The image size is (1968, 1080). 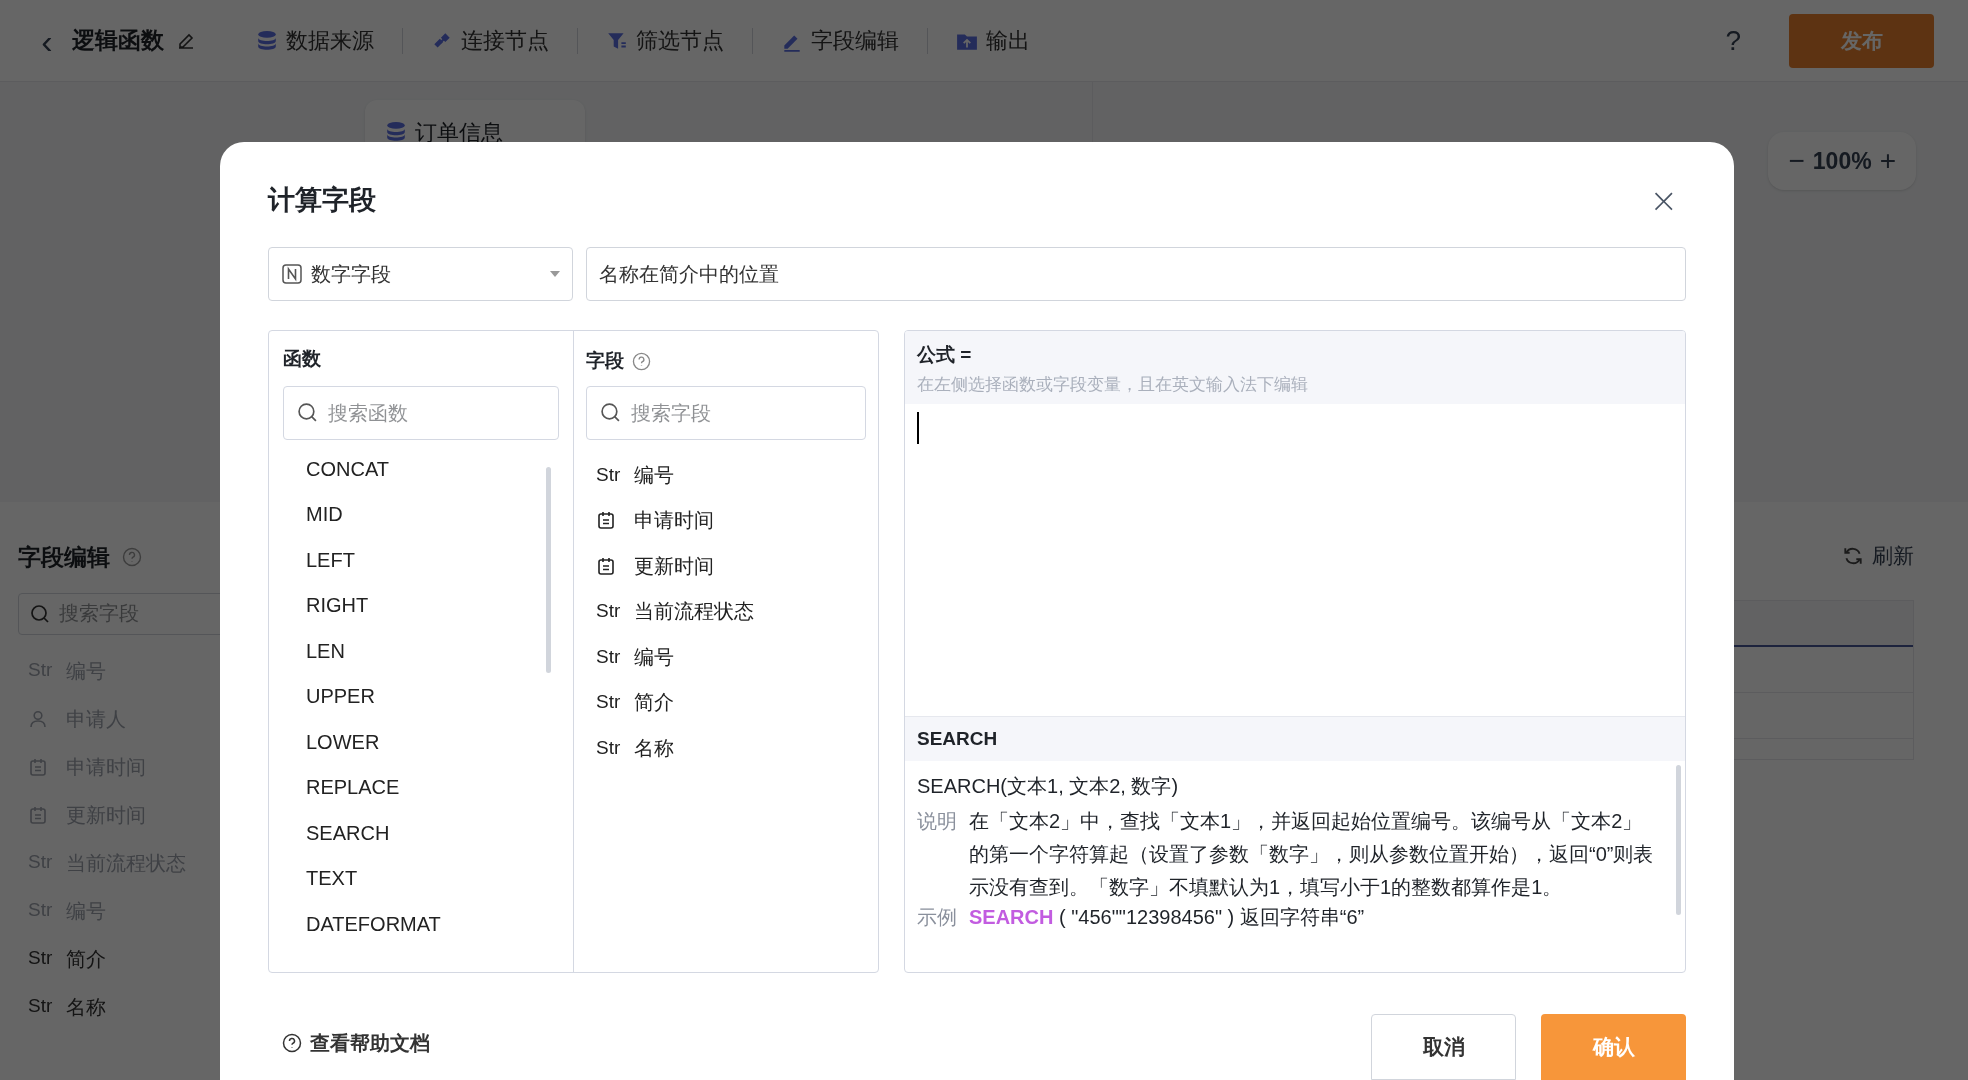 I want to click on formula-hint: 在左侧选择函数或字段变量，且在英文输入法下编辑, so click(x=1113, y=384).